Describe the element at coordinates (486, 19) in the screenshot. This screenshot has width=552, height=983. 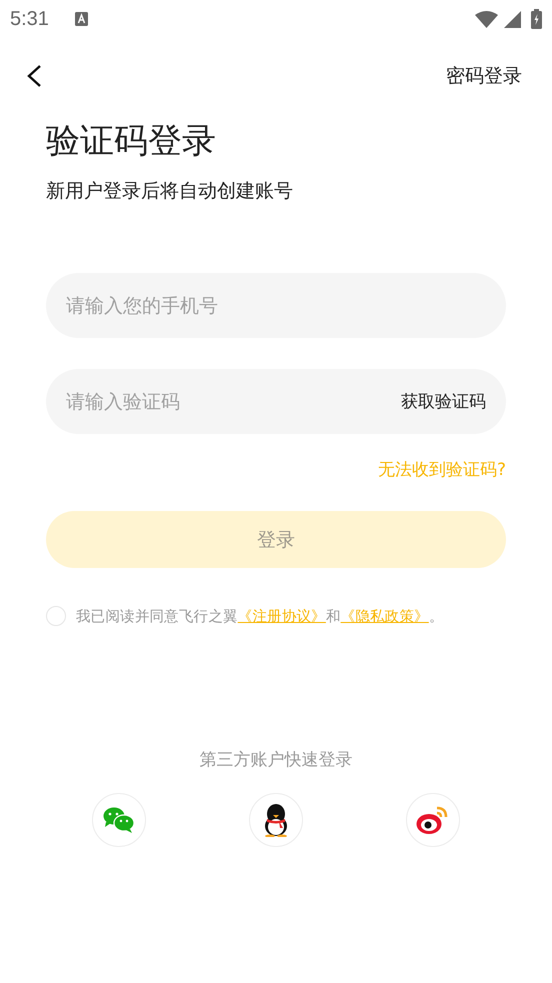
I see `wifi-icon` at that location.